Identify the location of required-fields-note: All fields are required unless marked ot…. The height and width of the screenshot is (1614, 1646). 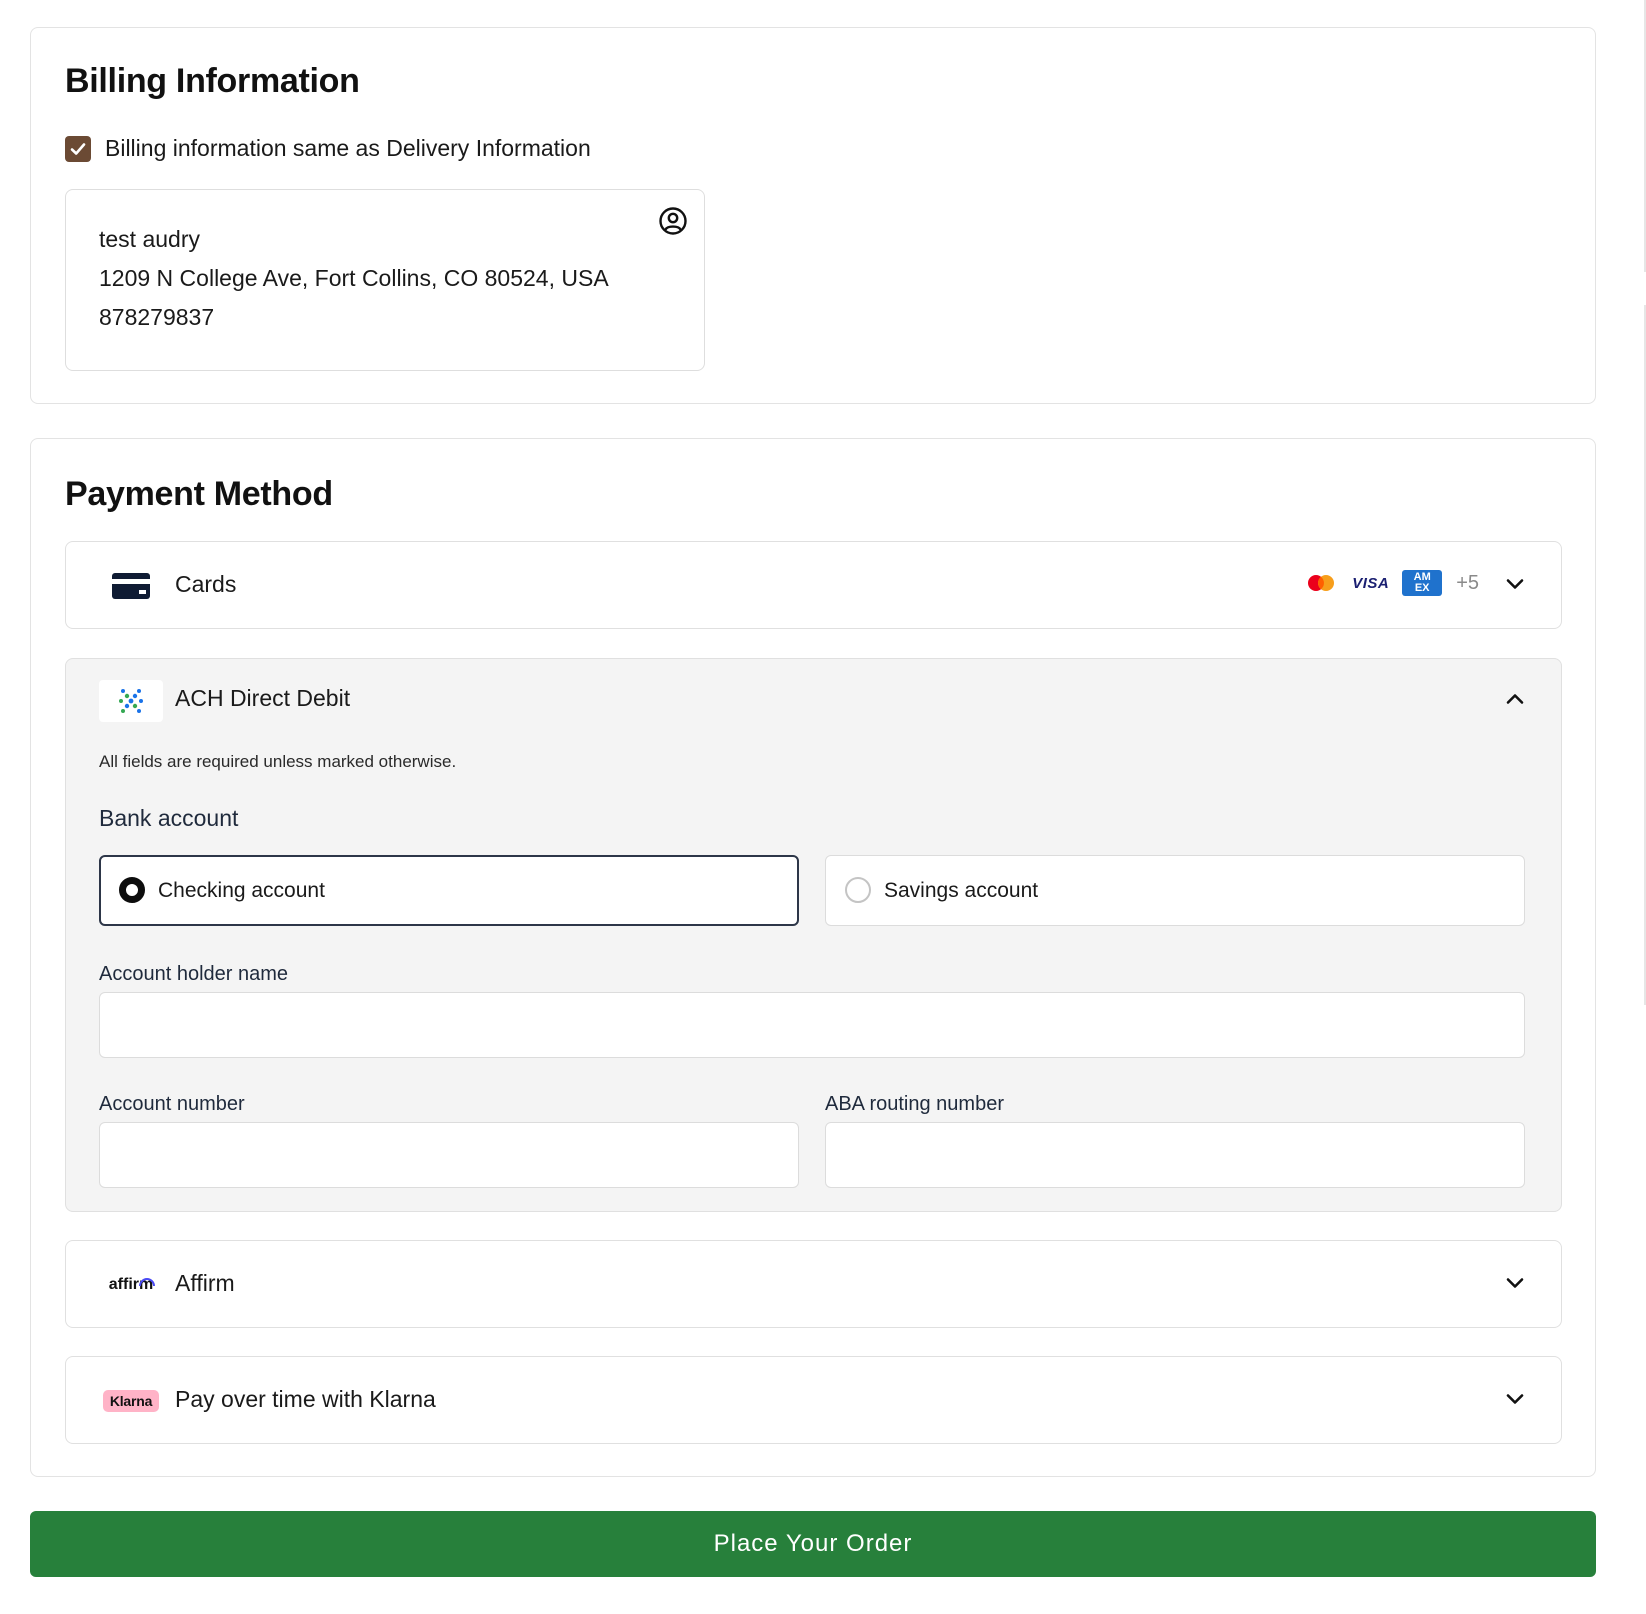
(278, 761).